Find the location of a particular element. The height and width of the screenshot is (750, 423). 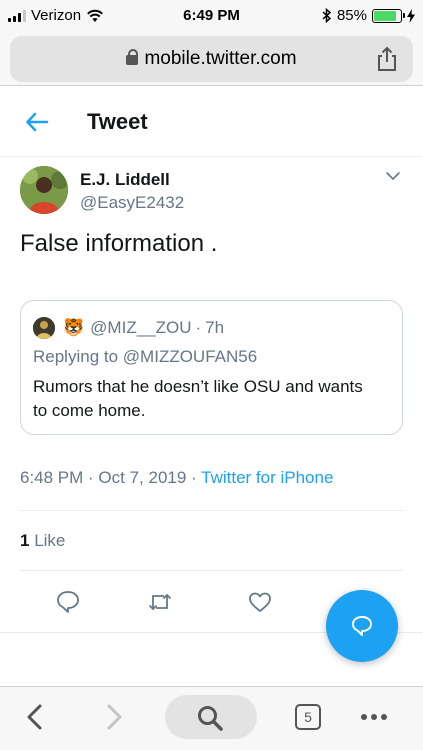

tweet-timestamp: 6:48 PM · Oct 7, 2019 · is located at coordinates (108, 477).